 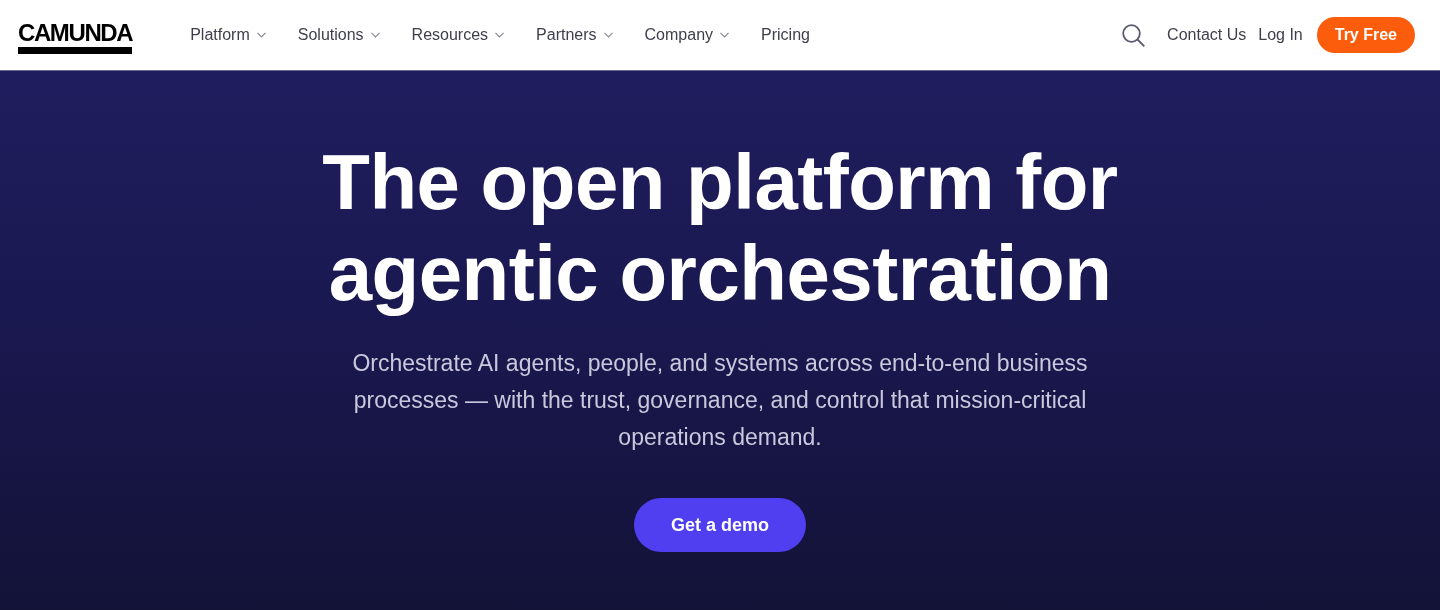 I want to click on nav-menu-item: Platform, so click(x=228, y=35).